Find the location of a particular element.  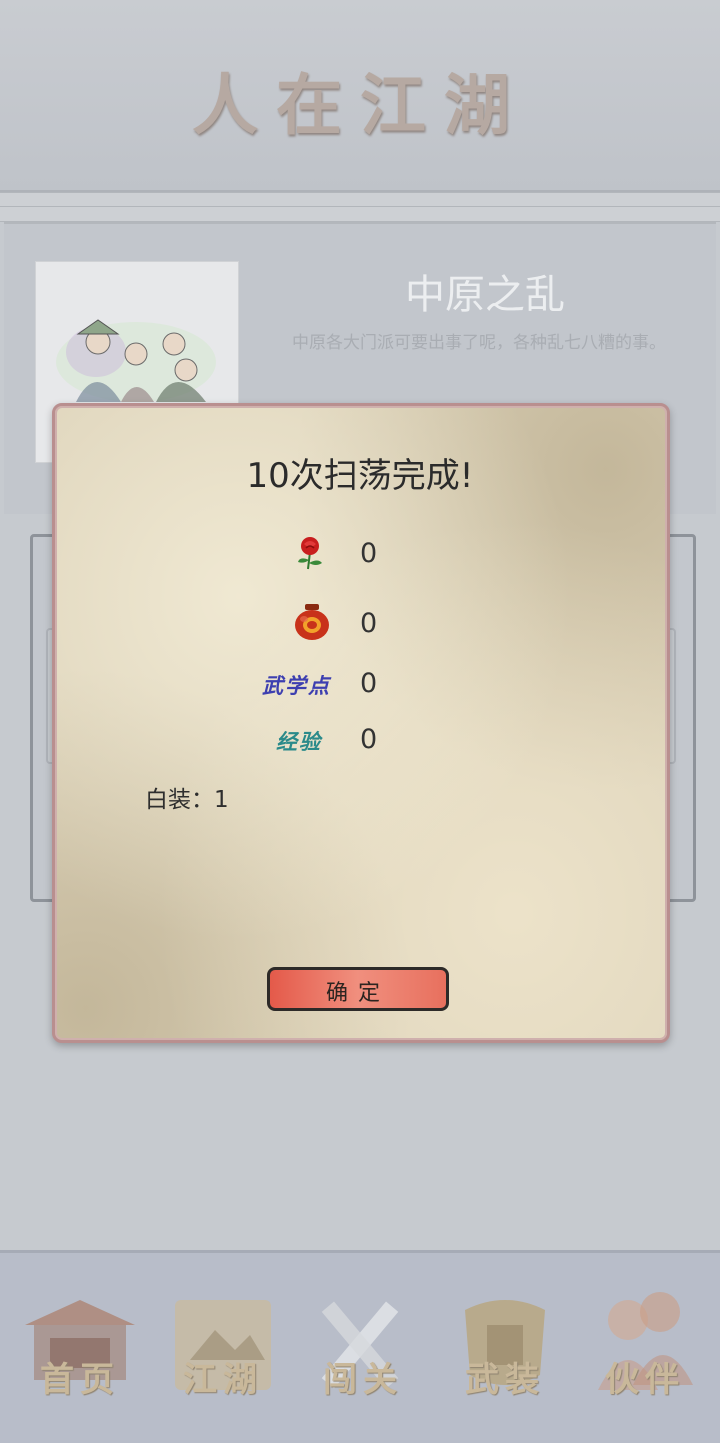

rose-icon is located at coordinates (310, 555).